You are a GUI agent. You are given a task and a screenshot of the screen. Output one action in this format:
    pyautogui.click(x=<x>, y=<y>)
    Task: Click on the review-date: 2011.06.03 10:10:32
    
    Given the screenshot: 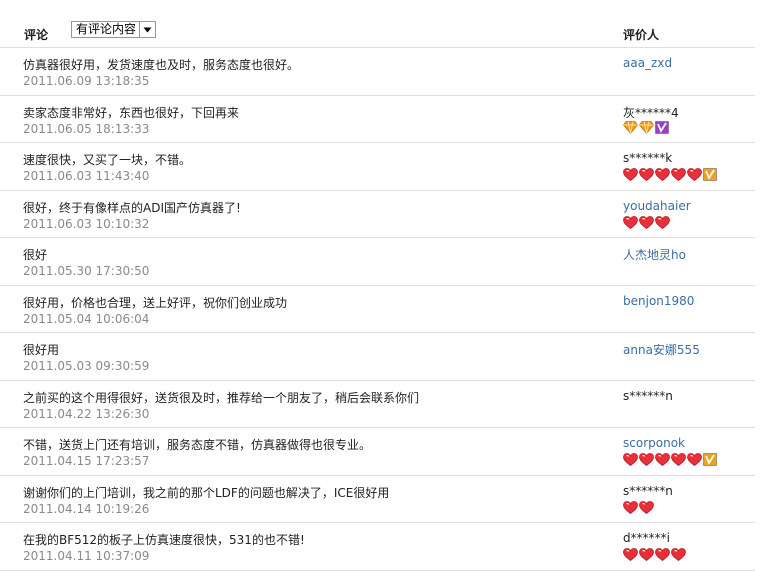 What is the action you would take?
    pyautogui.click(x=86, y=223)
    